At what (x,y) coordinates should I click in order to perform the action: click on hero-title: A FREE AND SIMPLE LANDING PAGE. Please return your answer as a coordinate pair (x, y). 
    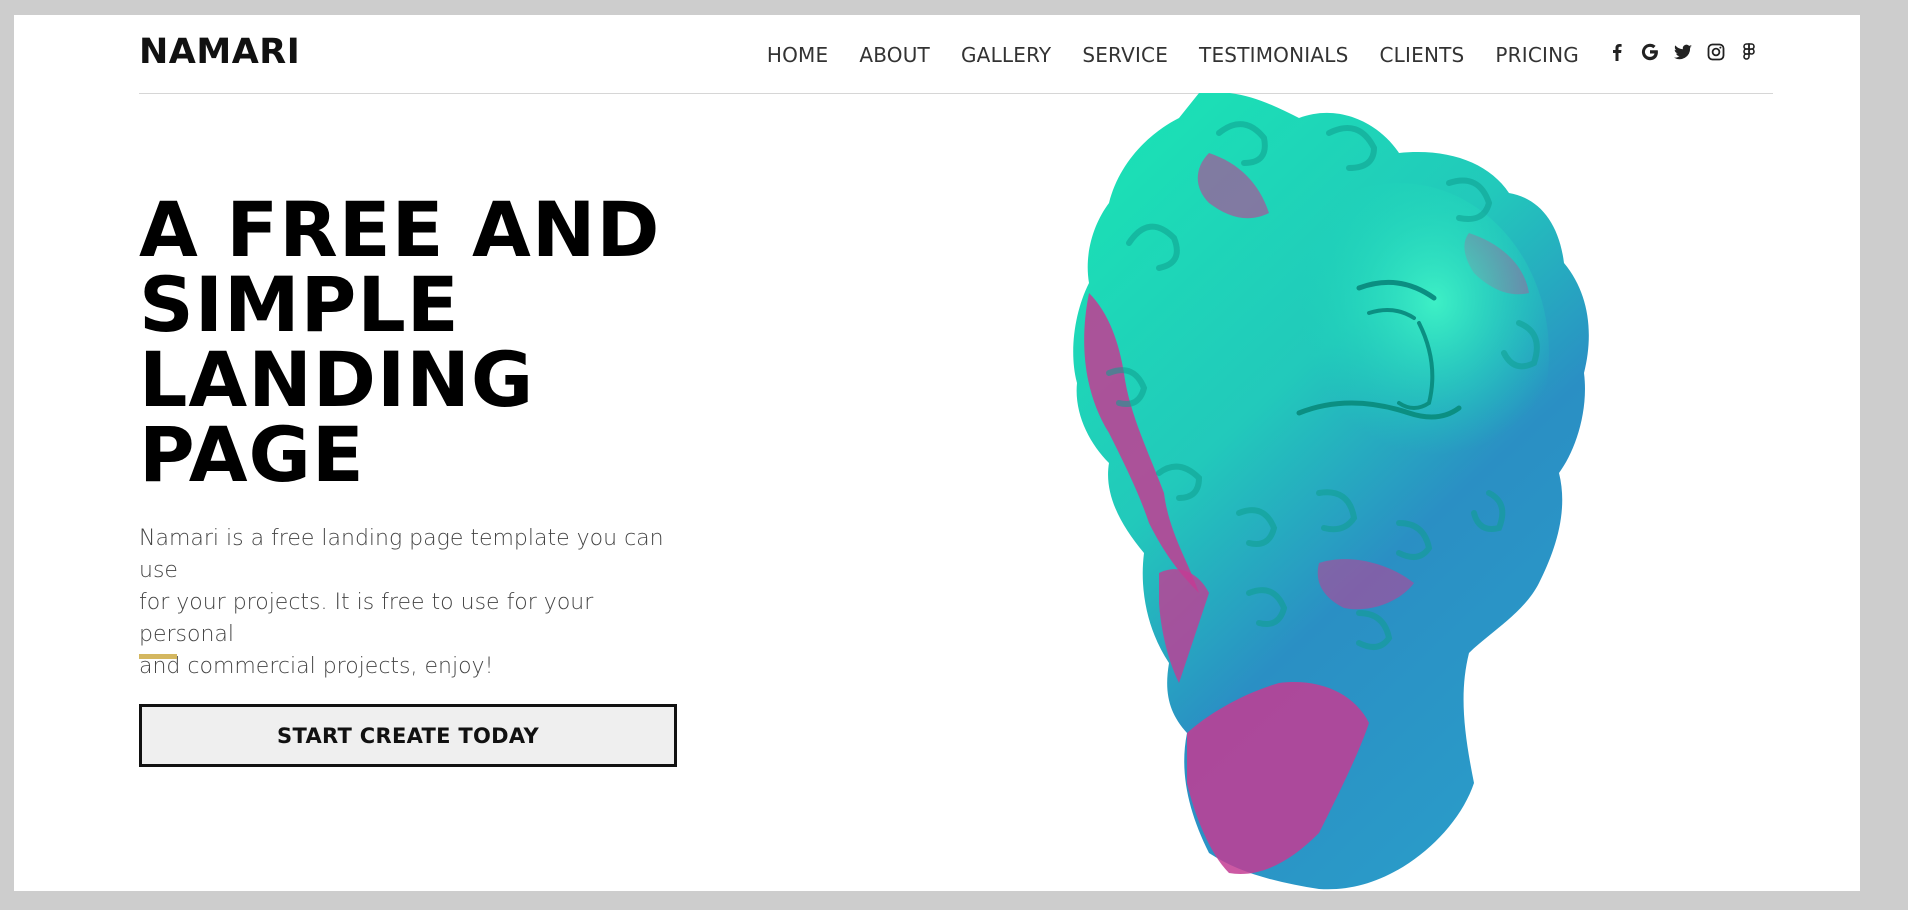
    Looking at the image, I should click on (400, 342).